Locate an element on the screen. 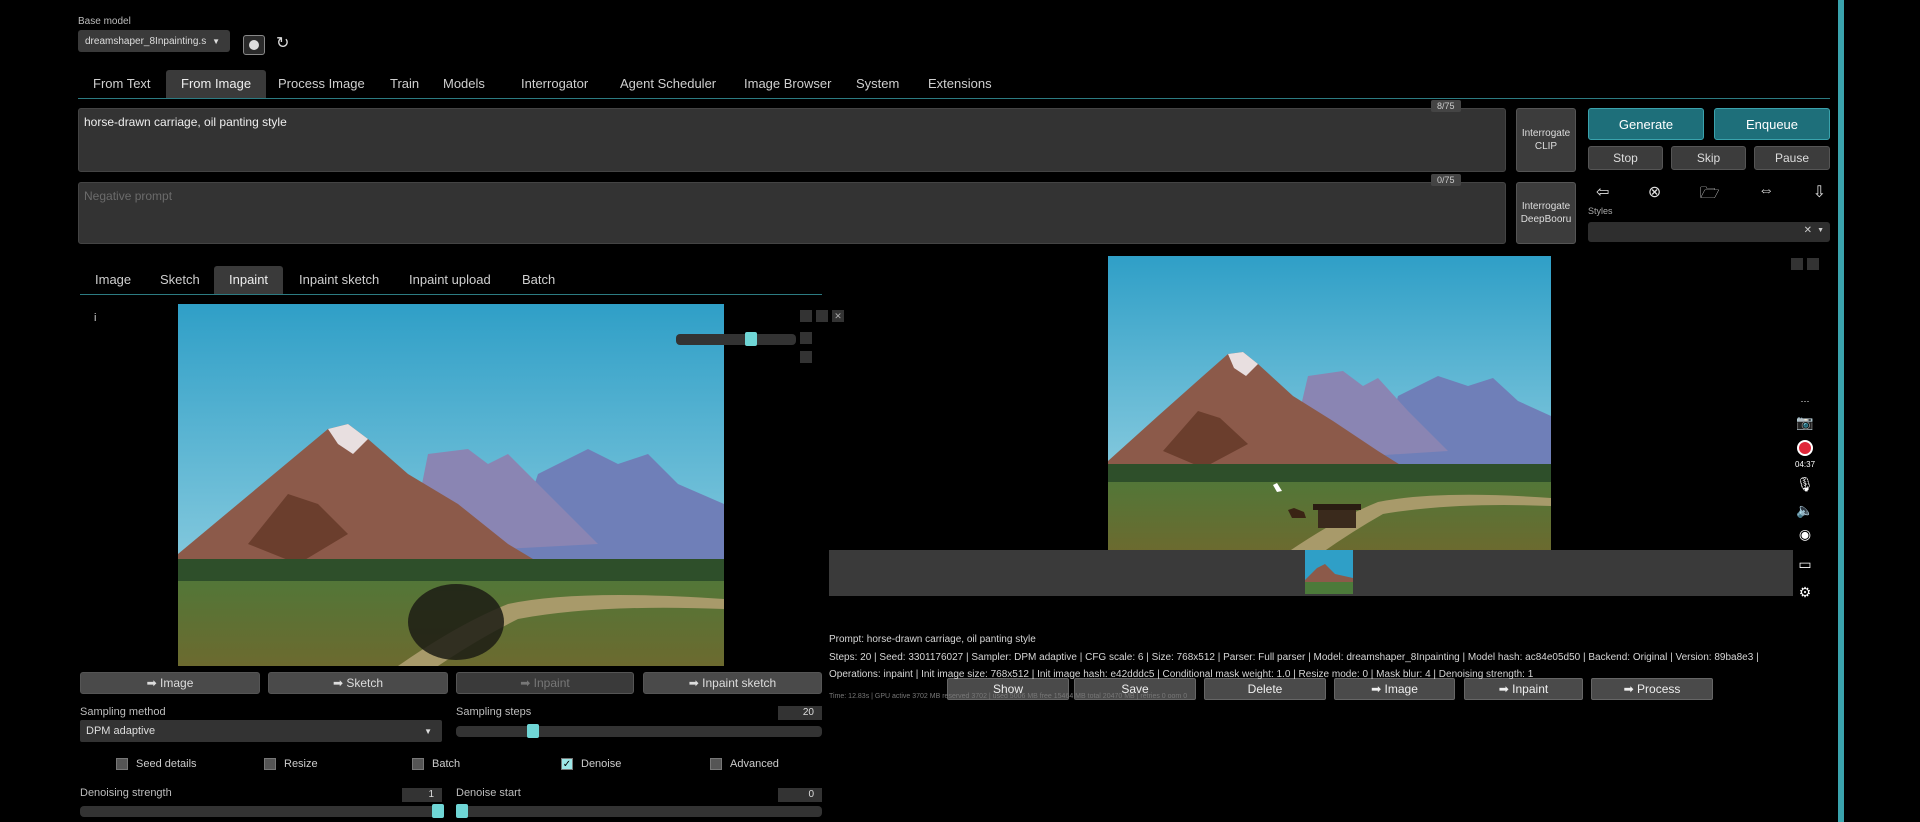 Image resolution: width=1920 pixels, height=822 pixels. recorder-collapse-icon: ⋯ is located at coordinates (1805, 401).